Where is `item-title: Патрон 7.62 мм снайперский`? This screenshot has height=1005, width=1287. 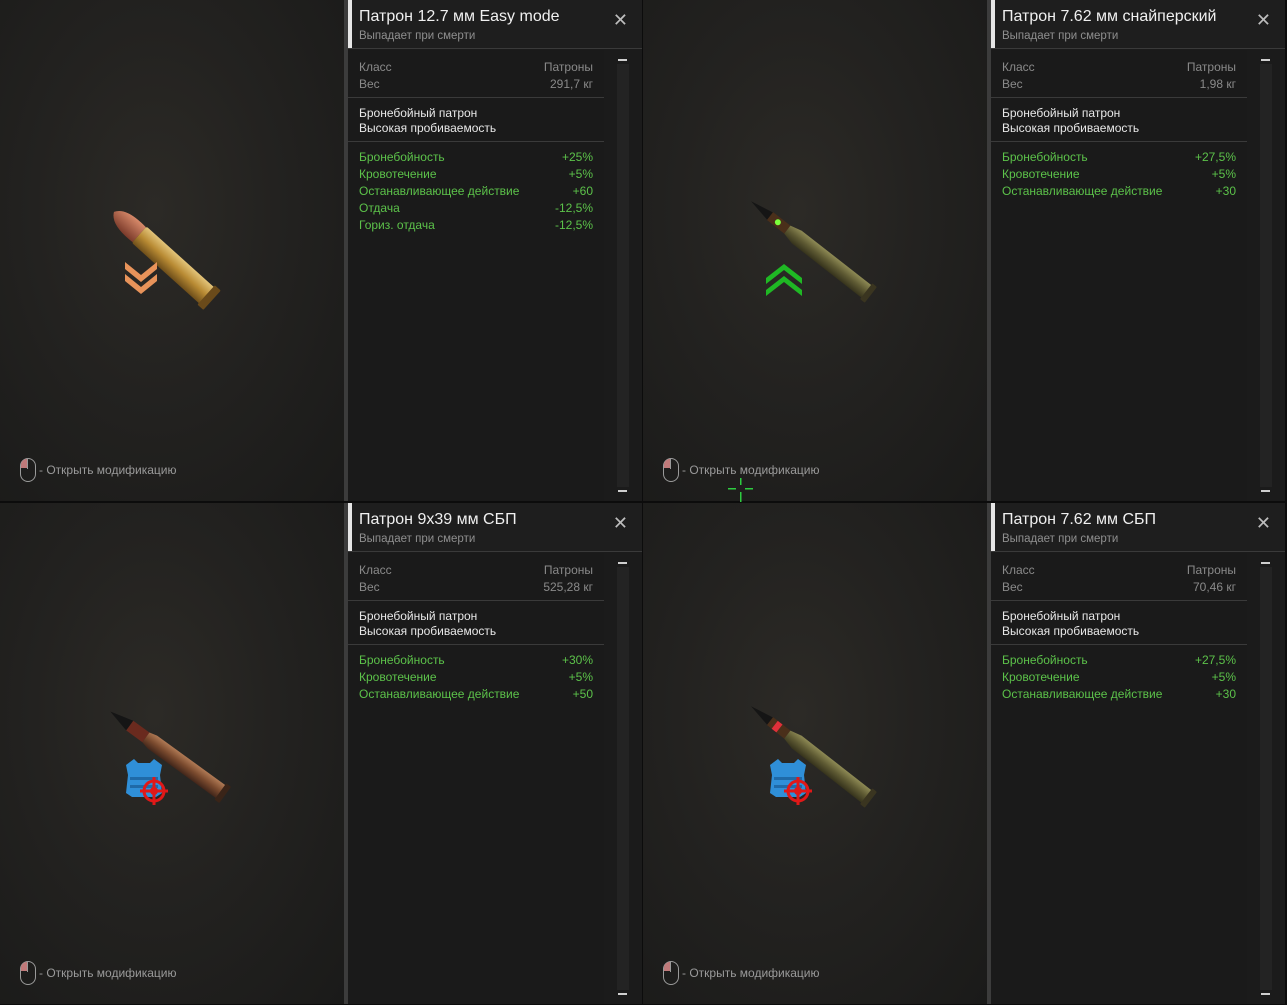
item-title: Патрон 7.62 мм снайперский is located at coordinates (1109, 16).